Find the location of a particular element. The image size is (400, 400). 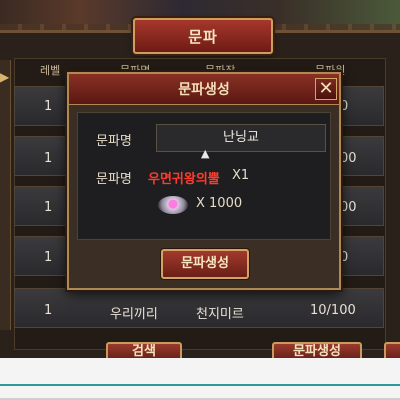

browser-bottom-area is located at coordinates (200, 379).